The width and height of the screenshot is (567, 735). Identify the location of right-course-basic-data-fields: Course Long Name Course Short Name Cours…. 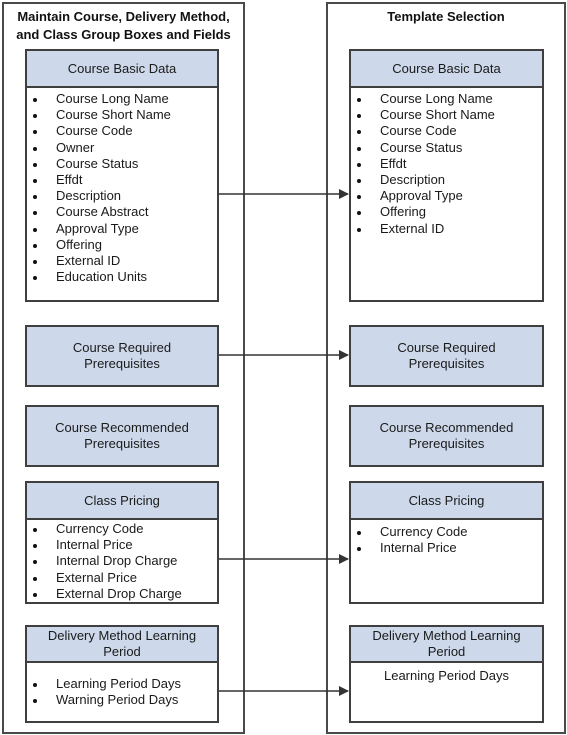
(446, 162).